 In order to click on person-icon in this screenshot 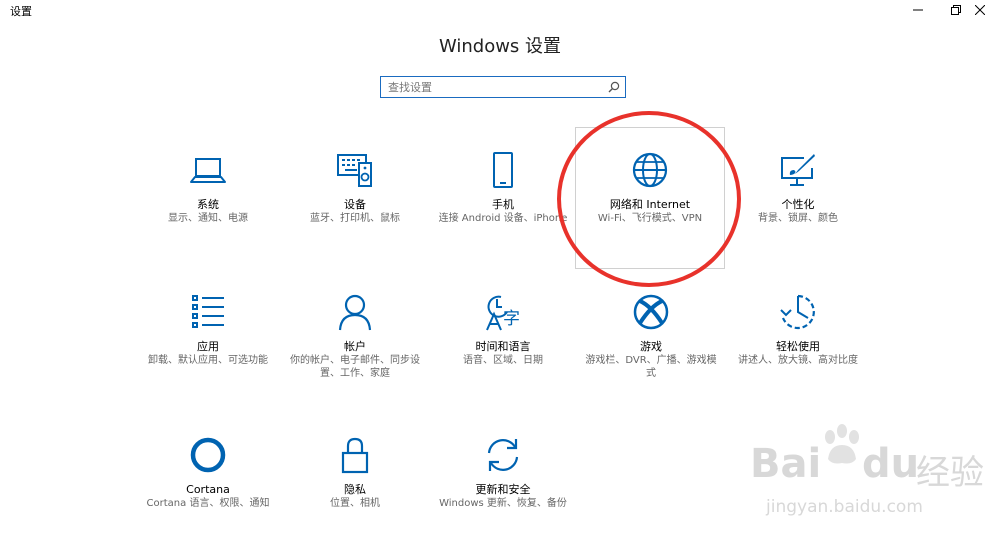, I will do `click(355, 312)`.